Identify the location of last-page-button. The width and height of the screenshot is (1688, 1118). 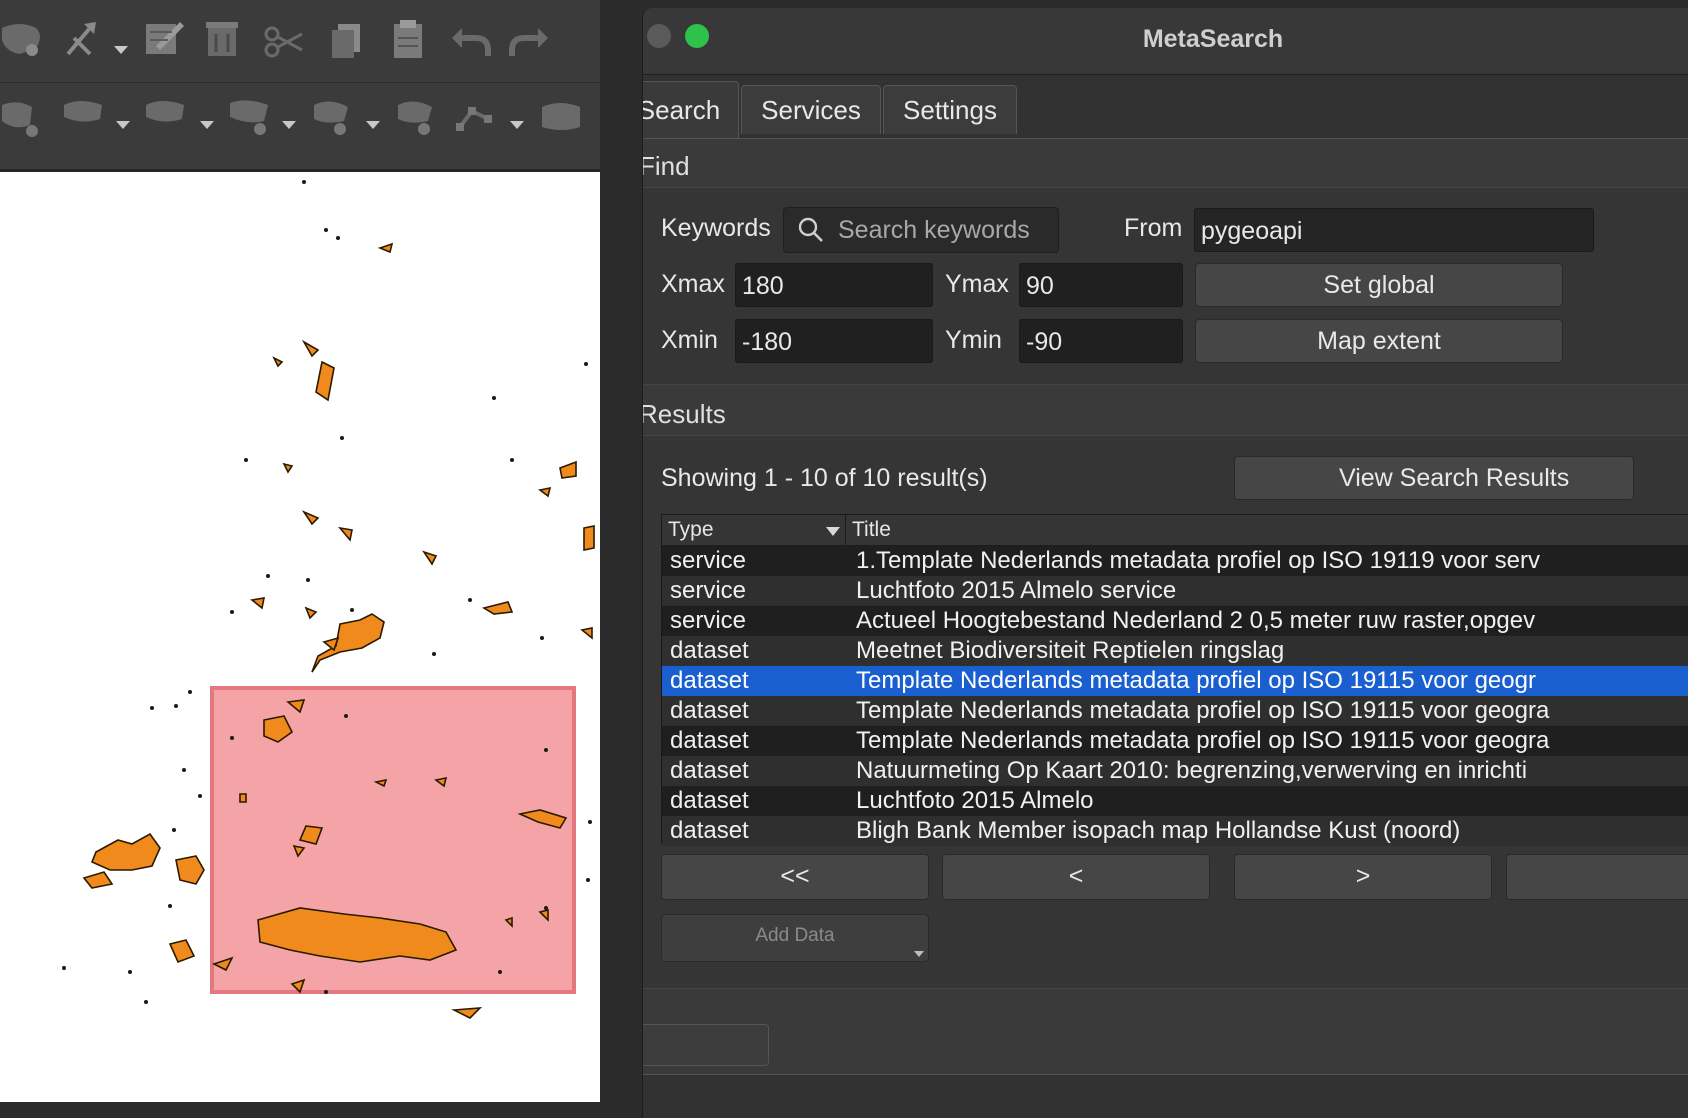
(1597, 877).